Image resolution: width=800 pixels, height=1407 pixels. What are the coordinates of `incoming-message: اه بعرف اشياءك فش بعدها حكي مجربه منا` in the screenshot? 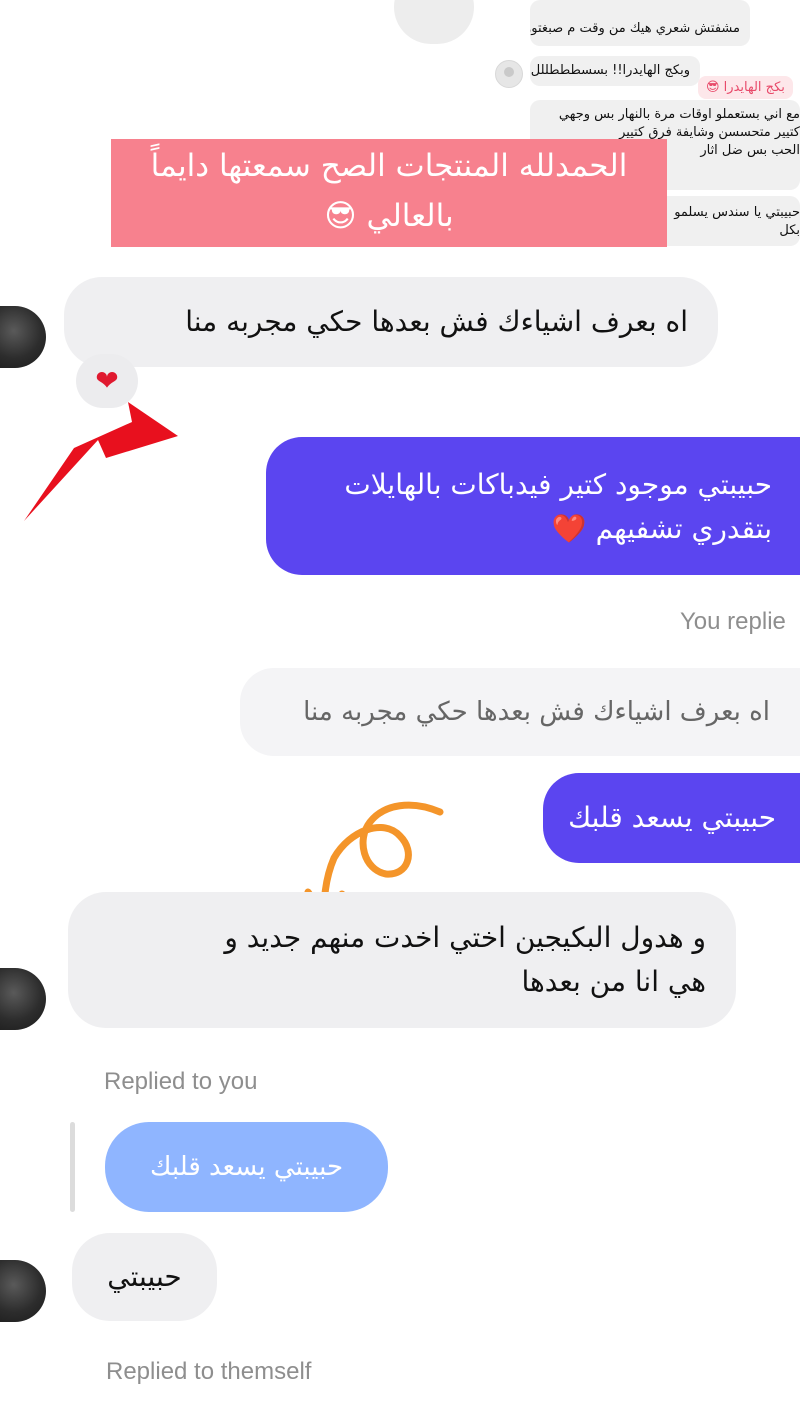 It's located at (391, 322).